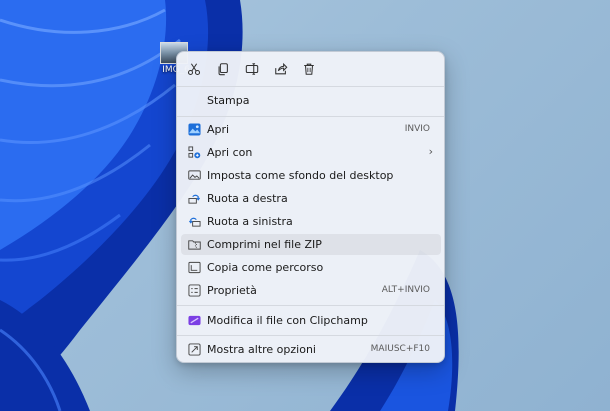  What do you see at coordinates (232, 290) in the screenshot?
I see `menu-item-label: Proprietà` at bounding box center [232, 290].